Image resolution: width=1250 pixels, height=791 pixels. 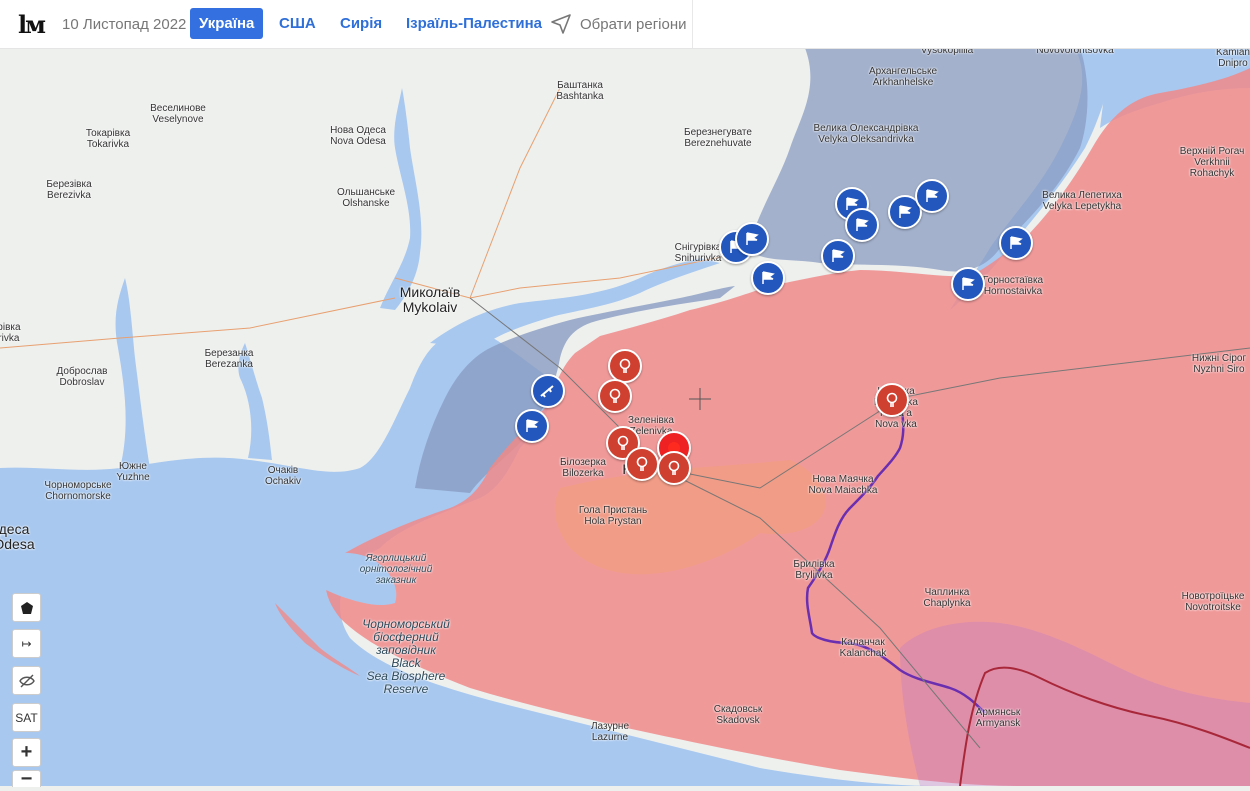 What do you see at coordinates (583, 468) in the screenshot?
I see `place-label: Білозерка Bilozerka` at bounding box center [583, 468].